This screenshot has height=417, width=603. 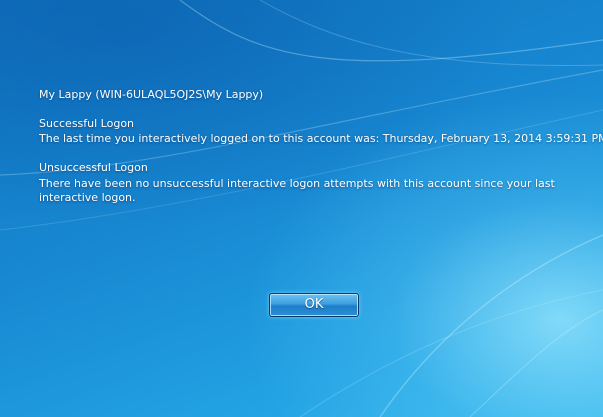 I want to click on successful-logon-heading: Successful Logon, so click(x=87, y=123).